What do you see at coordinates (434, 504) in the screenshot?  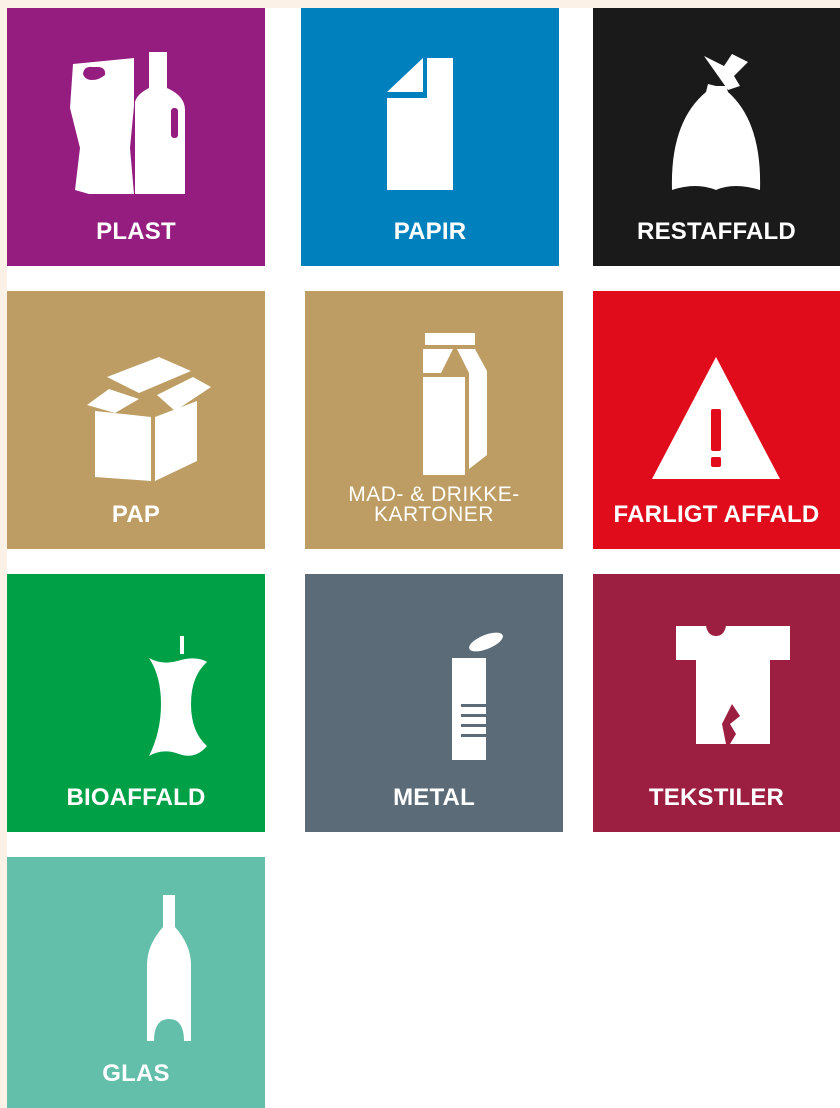 I see `tile-label: MAD- & DRIKKE- KARTONER` at bounding box center [434, 504].